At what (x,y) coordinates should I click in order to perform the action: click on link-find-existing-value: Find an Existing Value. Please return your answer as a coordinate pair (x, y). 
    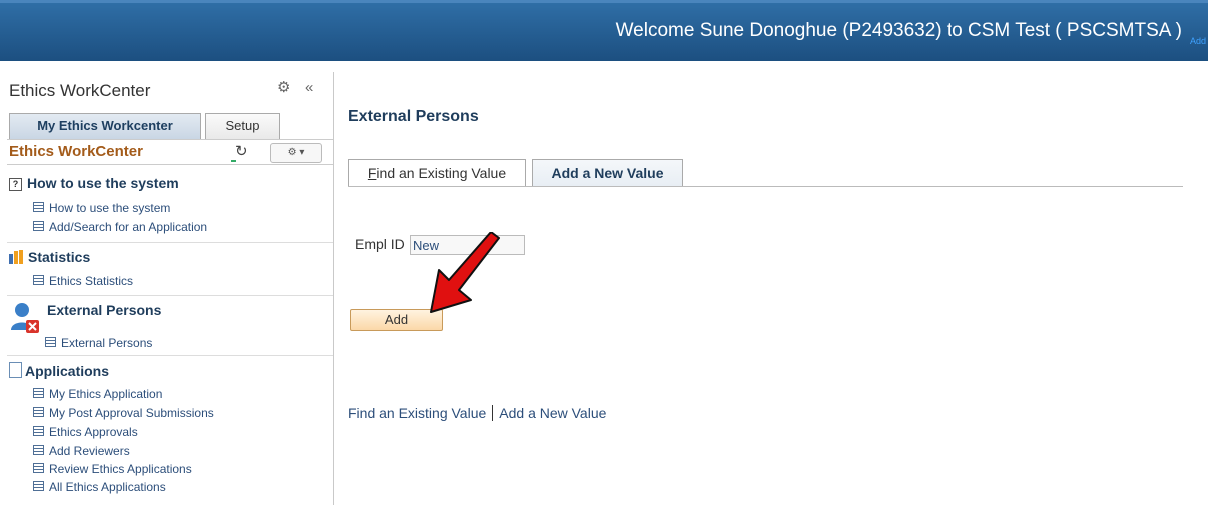
    Looking at the image, I should click on (417, 413).